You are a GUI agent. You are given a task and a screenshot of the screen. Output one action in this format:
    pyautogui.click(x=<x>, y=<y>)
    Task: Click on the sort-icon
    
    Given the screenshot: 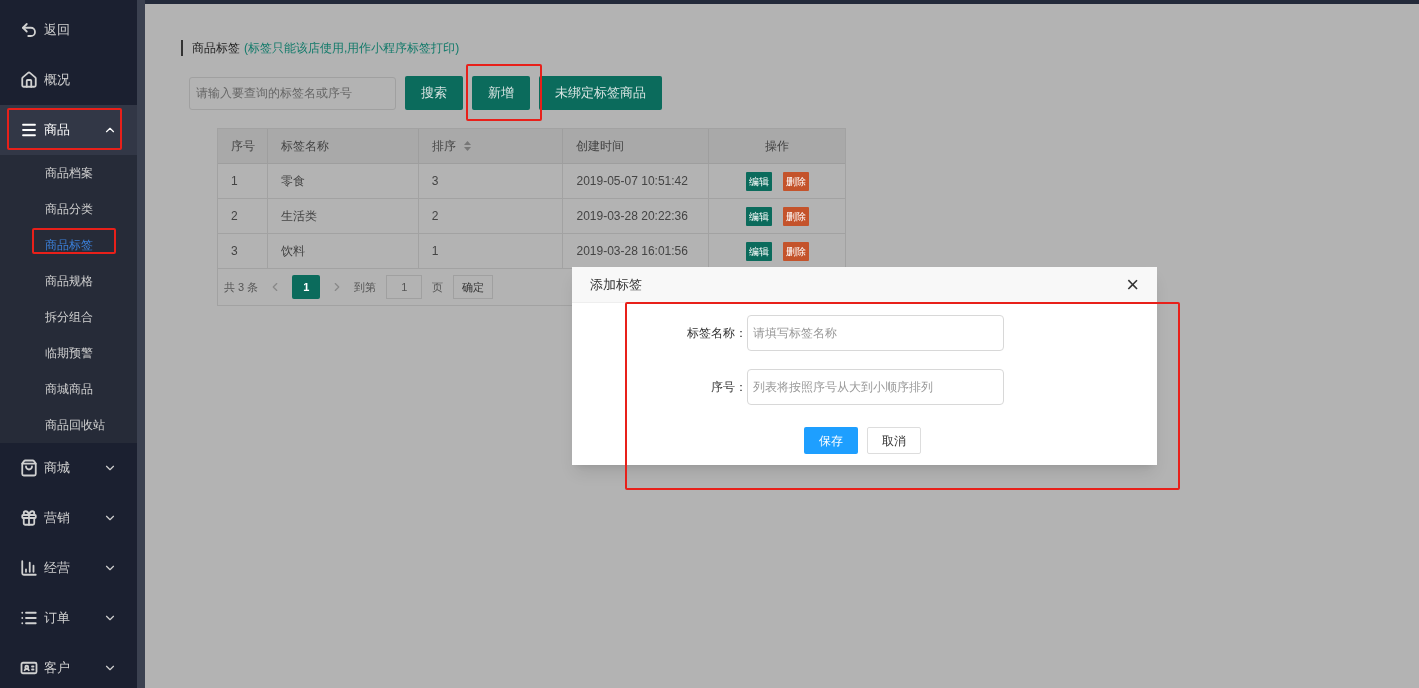 What is the action you would take?
    pyautogui.click(x=467, y=146)
    